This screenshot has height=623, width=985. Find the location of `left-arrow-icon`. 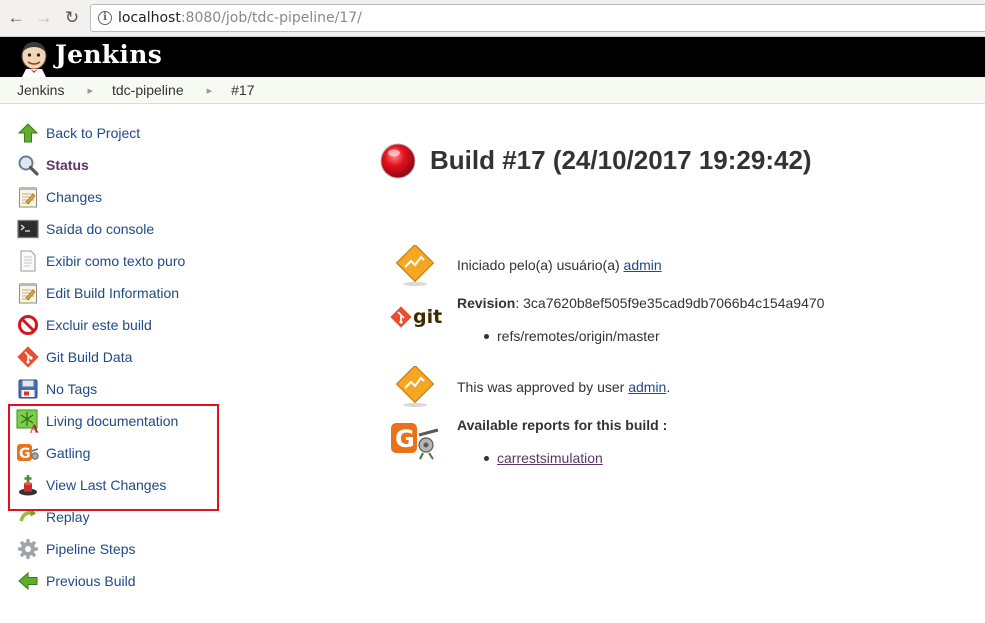

left-arrow-icon is located at coordinates (28, 581).